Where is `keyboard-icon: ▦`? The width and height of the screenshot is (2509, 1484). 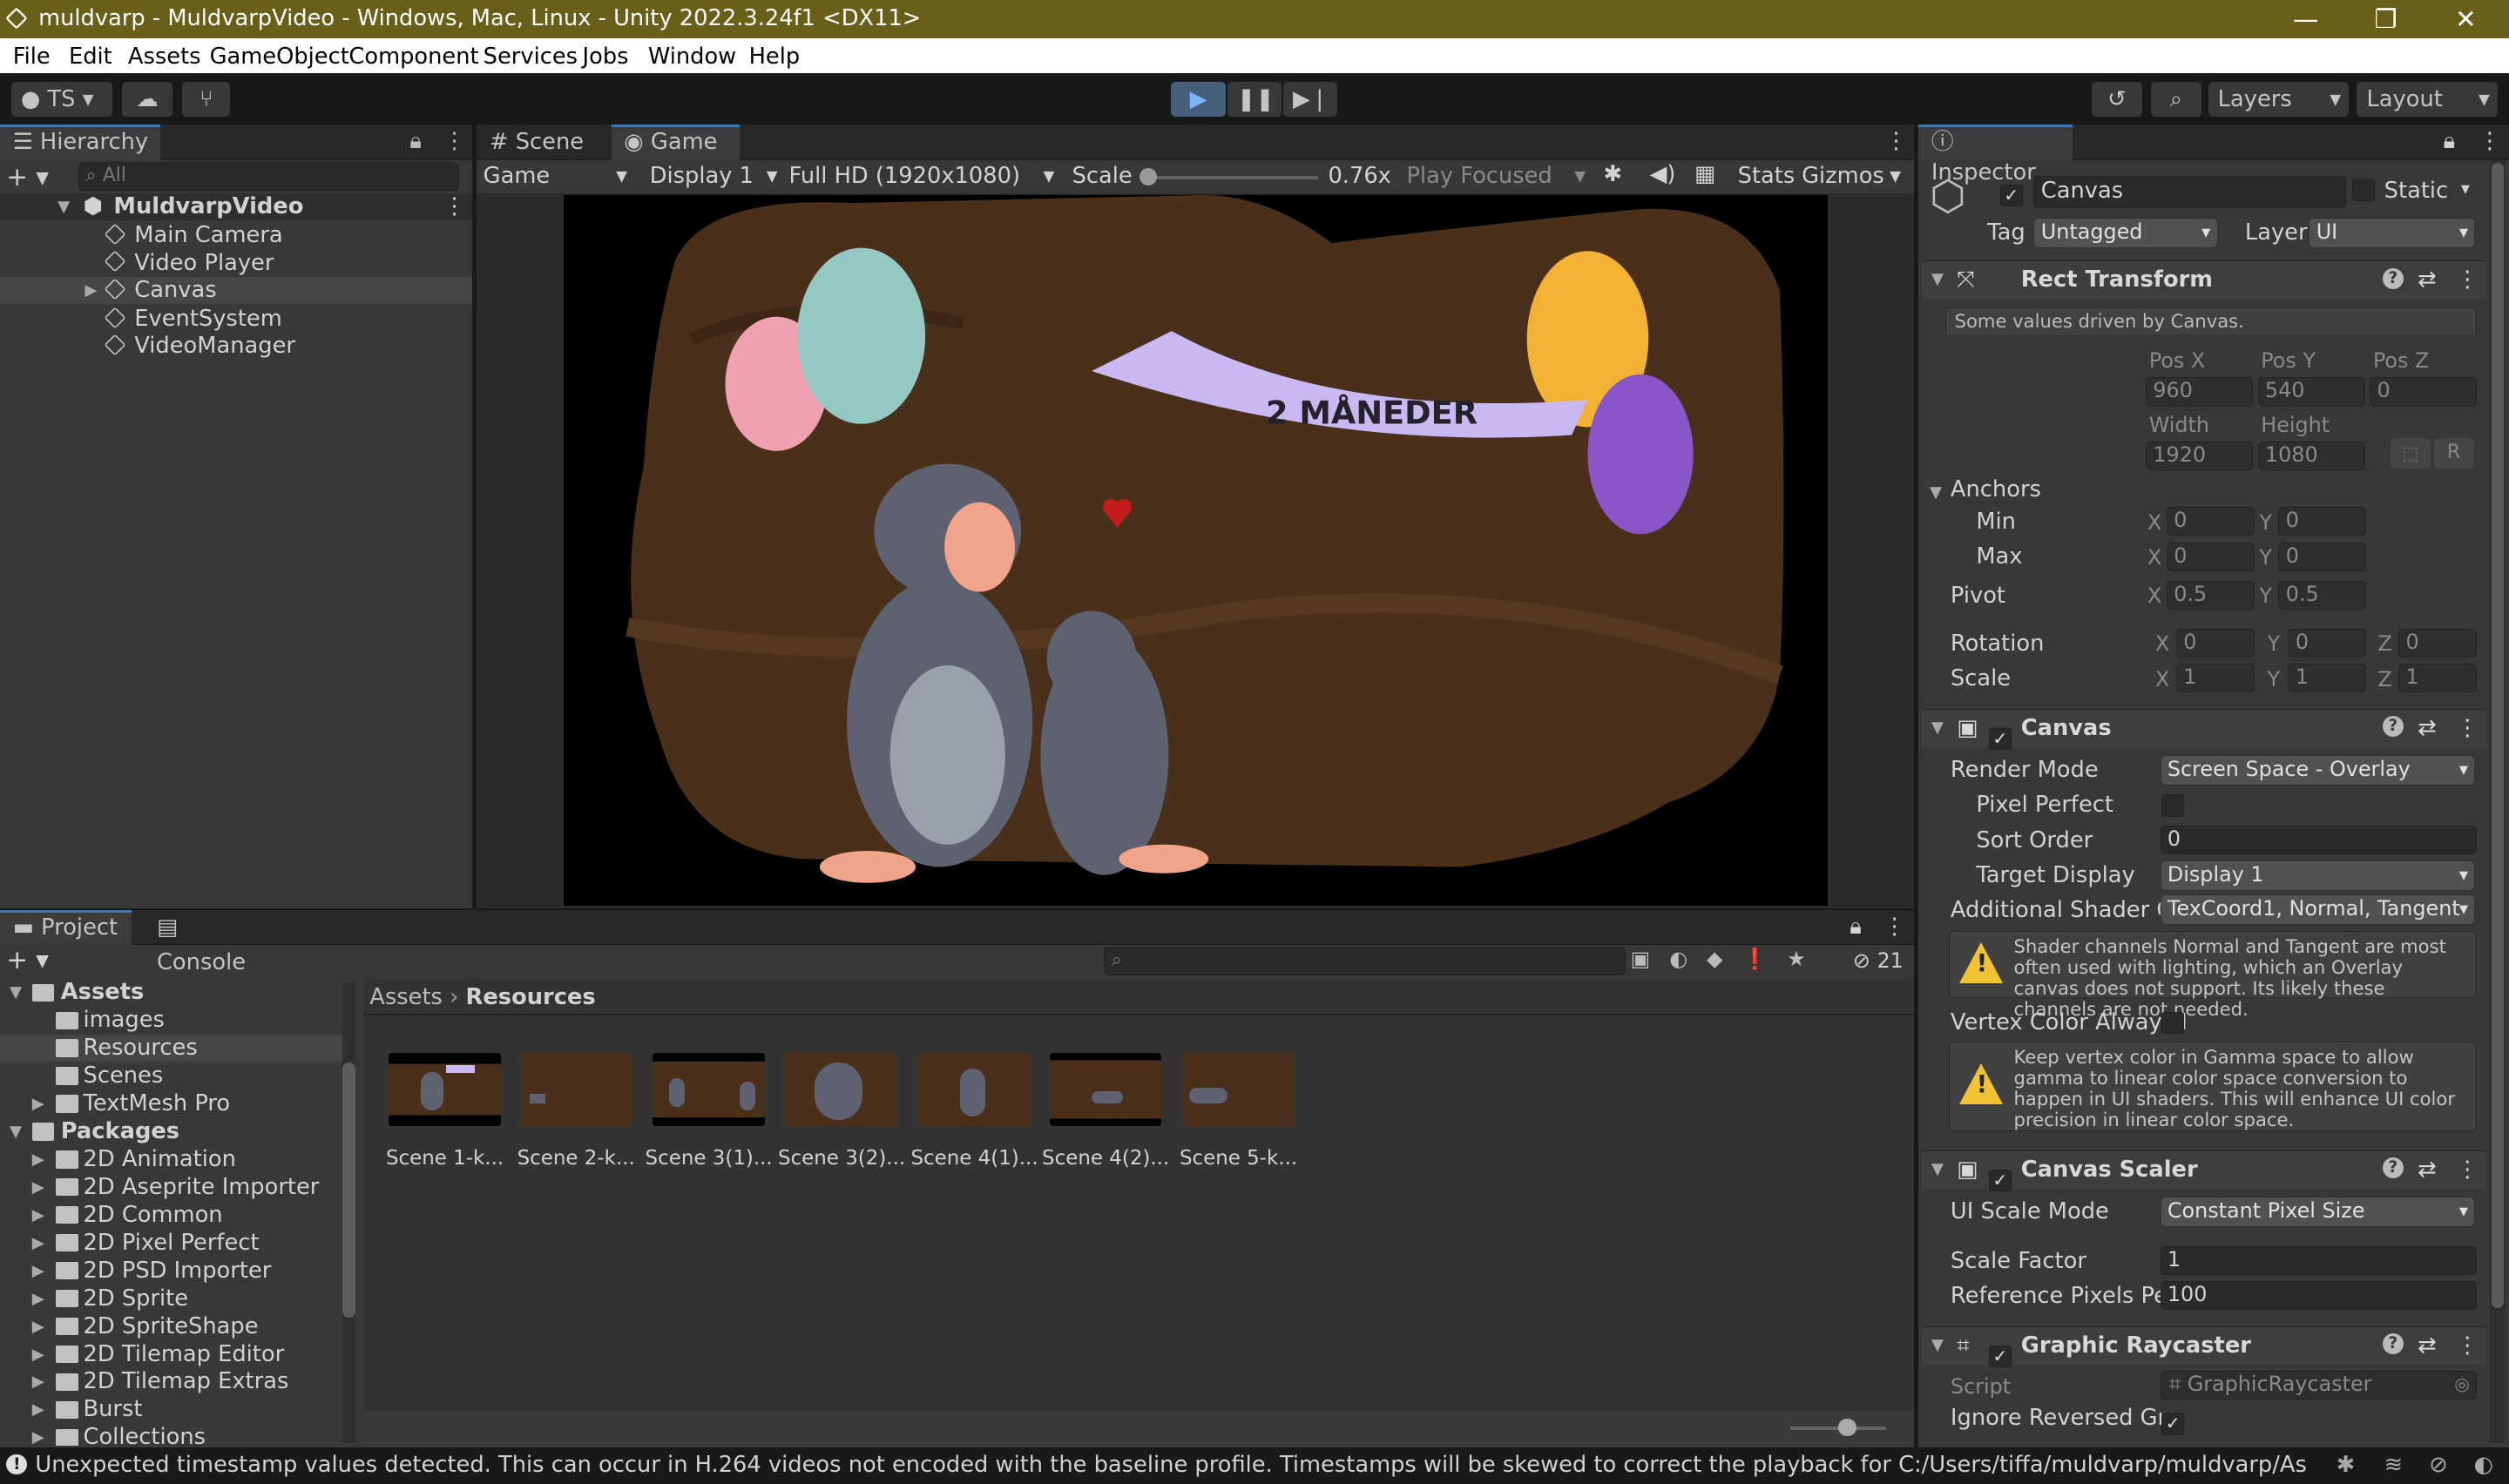 keyboard-icon: ▦ is located at coordinates (1704, 174).